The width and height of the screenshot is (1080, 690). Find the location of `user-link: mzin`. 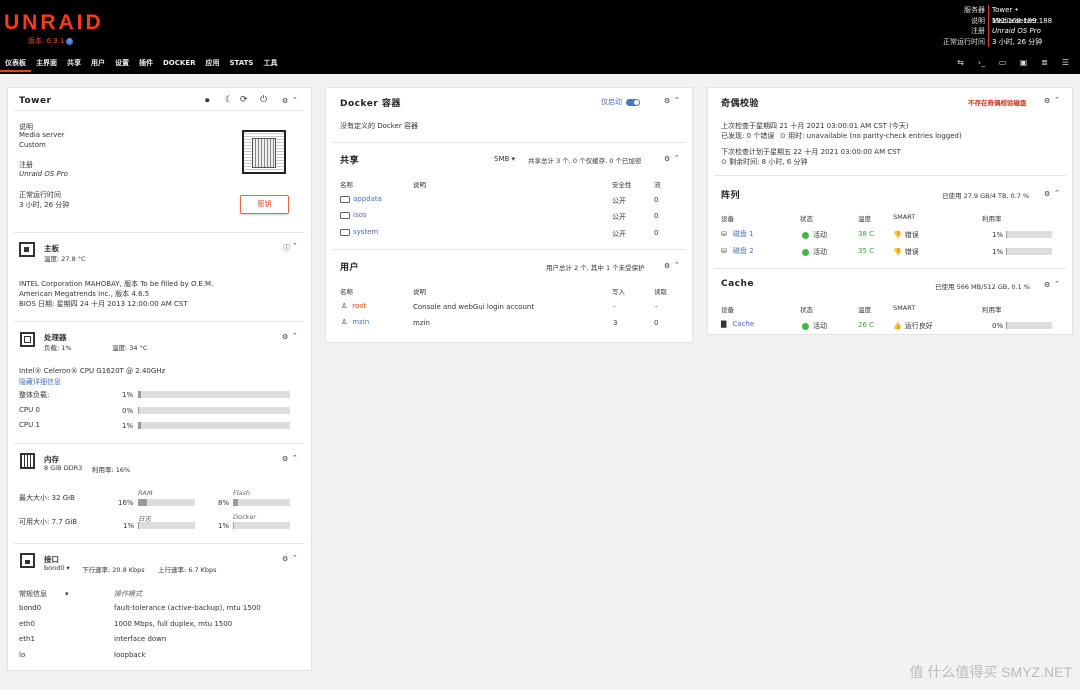

user-link: mzin is located at coordinates (360, 322).